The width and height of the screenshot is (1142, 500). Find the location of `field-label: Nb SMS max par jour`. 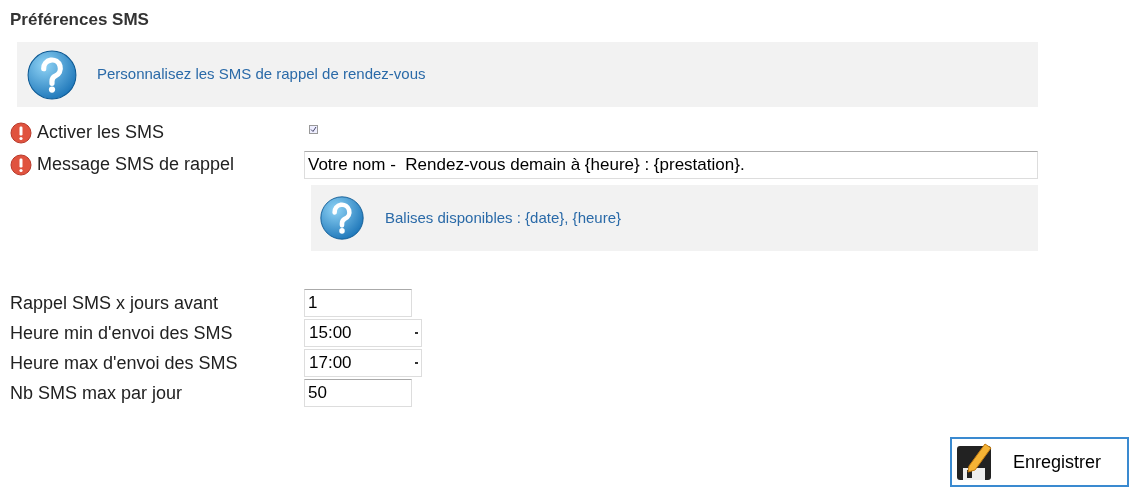

field-label: Nb SMS max par jour is located at coordinates (97, 393).